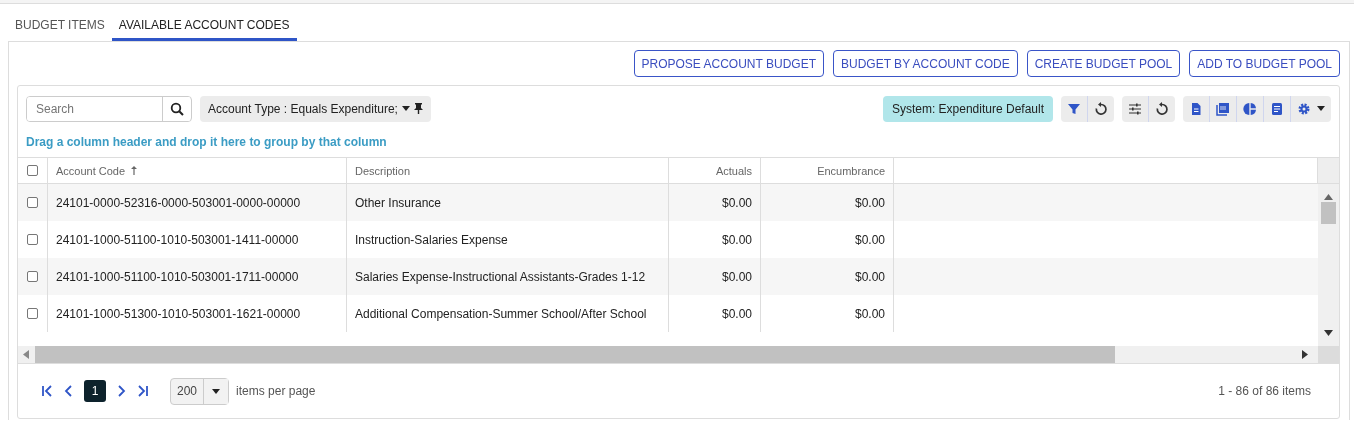 Image resolution: width=1354 pixels, height=425 pixels. Describe the element at coordinates (1074, 108) in the screenshot. I see `filter-icon` at that location.